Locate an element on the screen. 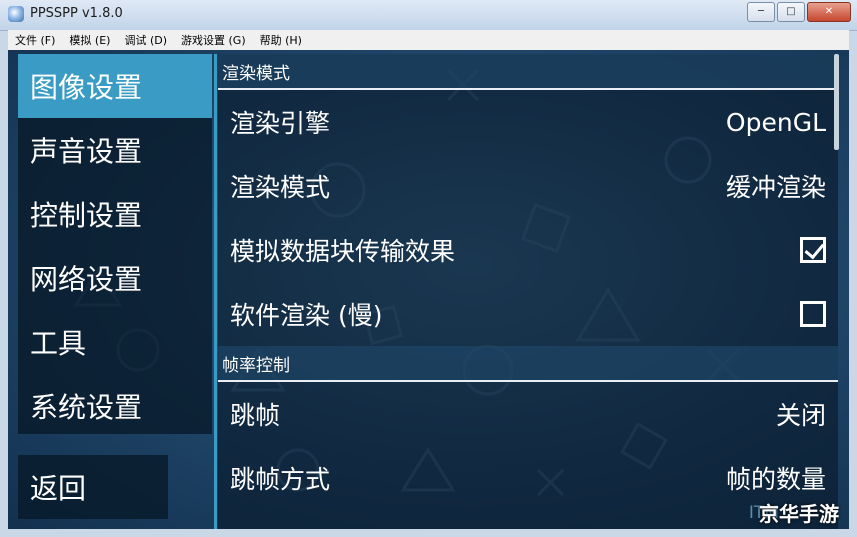 This screenshot has height=537, width=857. window-controls: ─ □ ✕ is located at coordinates (799, 12).